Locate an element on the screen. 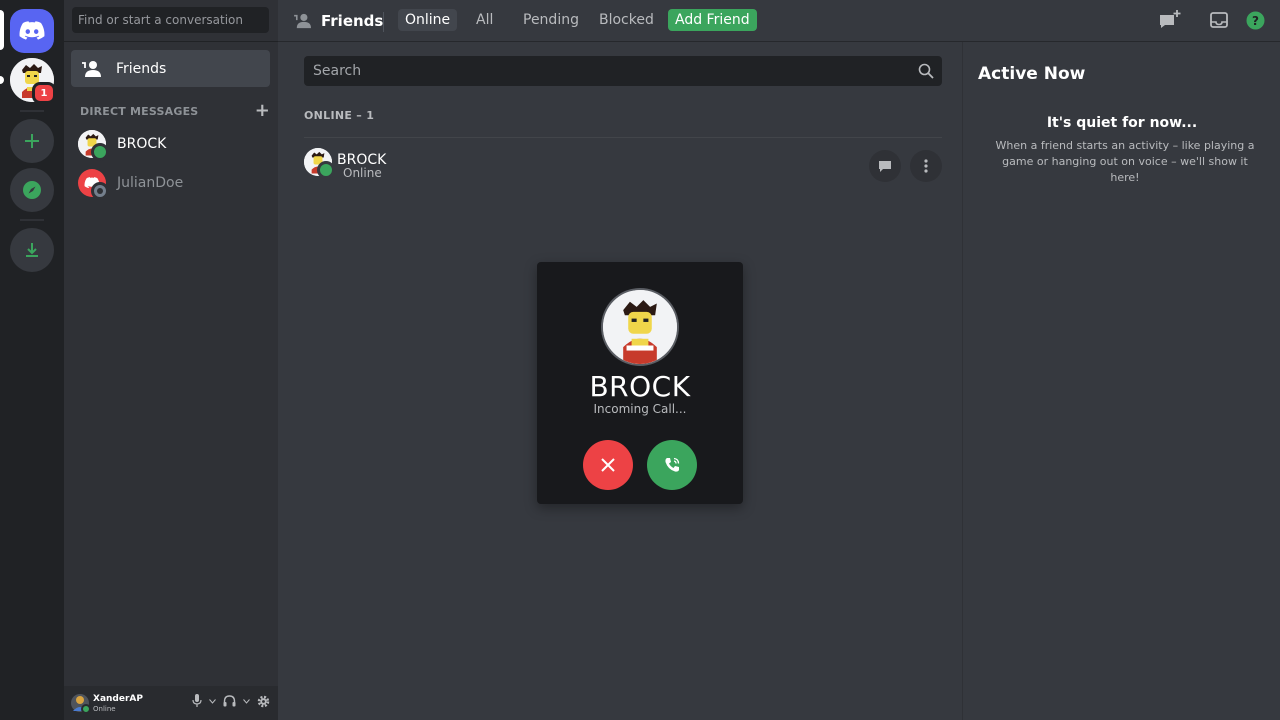 This screenshot has width=1280, height=720. friends-label: Friends is located at coordinates (141, 68).